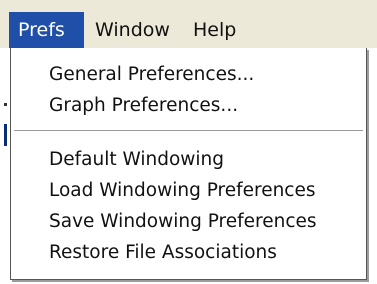 The width and height of the screenshot is (377, 284). I want to click on menu-separator, so click(188, 131).